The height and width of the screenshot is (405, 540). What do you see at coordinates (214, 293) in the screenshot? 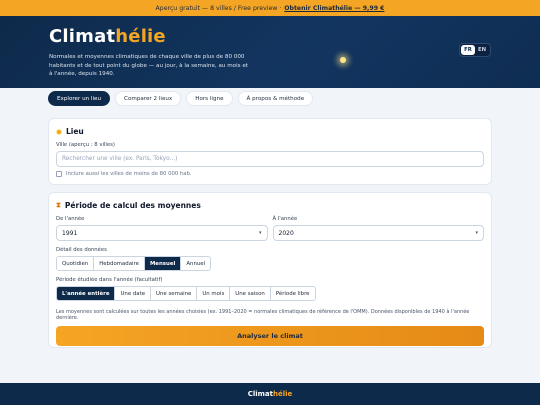
I see `range-month: Un mois` at bounding box center [214, 293].